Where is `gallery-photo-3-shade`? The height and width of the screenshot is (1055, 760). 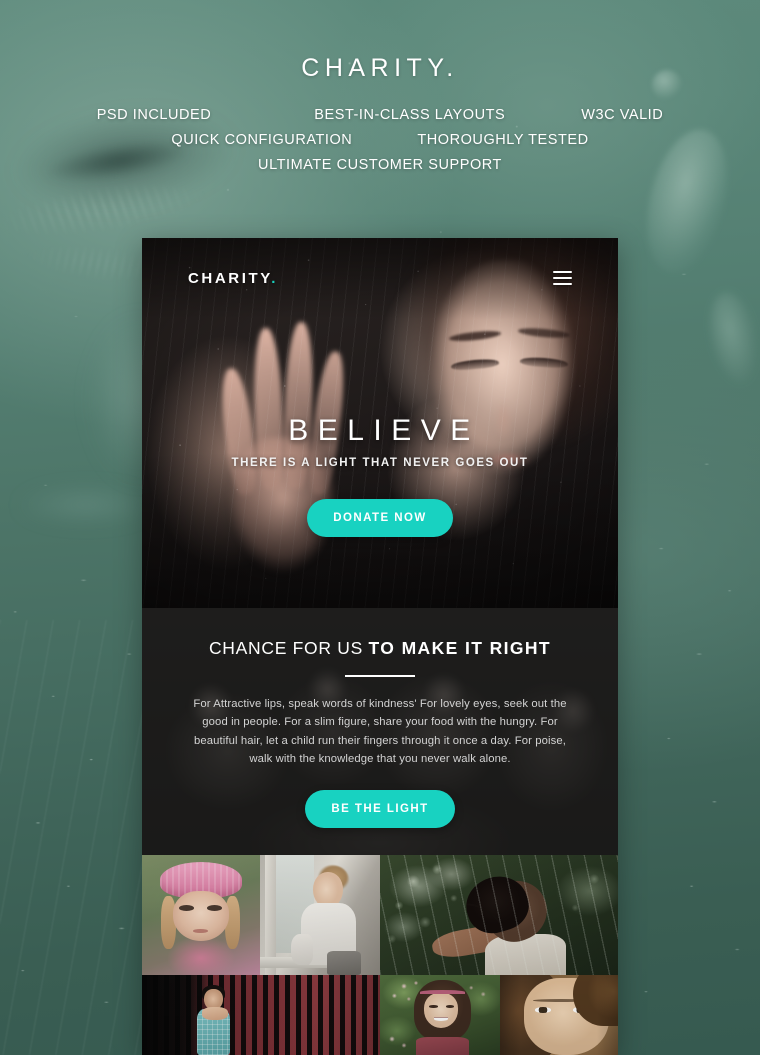 gallery-photo-3-shade is located at coordinates (499, 915).